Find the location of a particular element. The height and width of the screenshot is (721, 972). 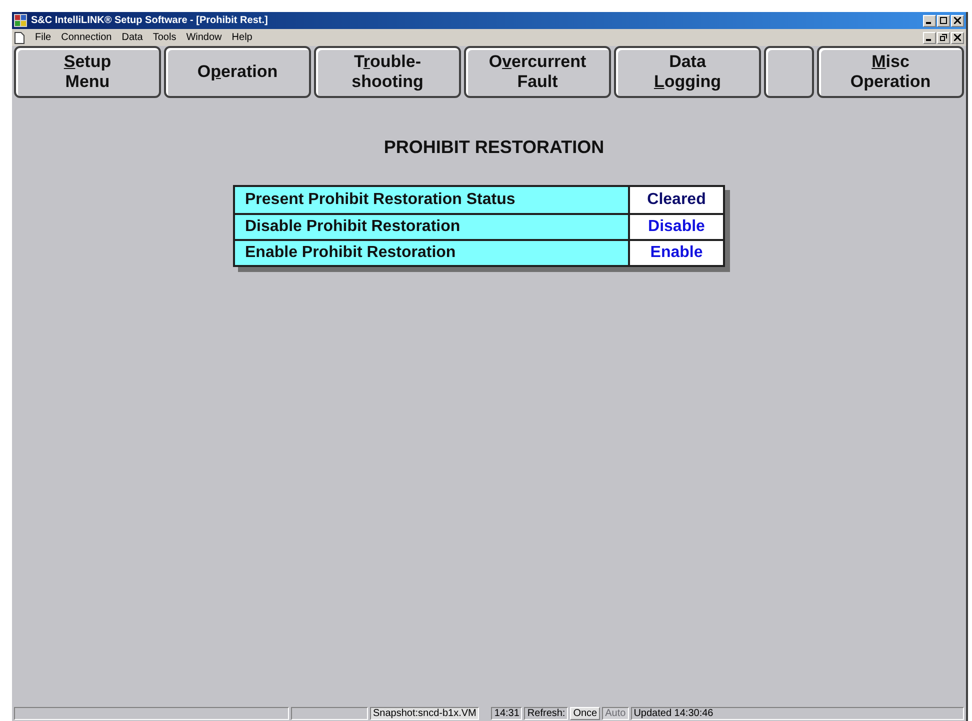

app-icon is located at coordinates (20, 20).